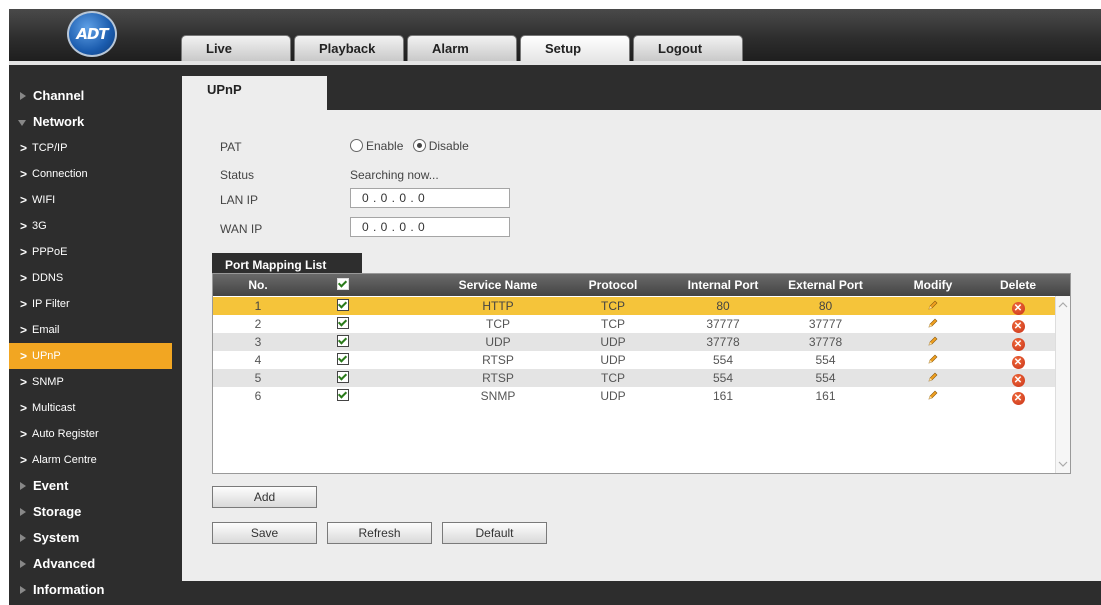  I want to click on cell-no: 4, so click(258, 360).